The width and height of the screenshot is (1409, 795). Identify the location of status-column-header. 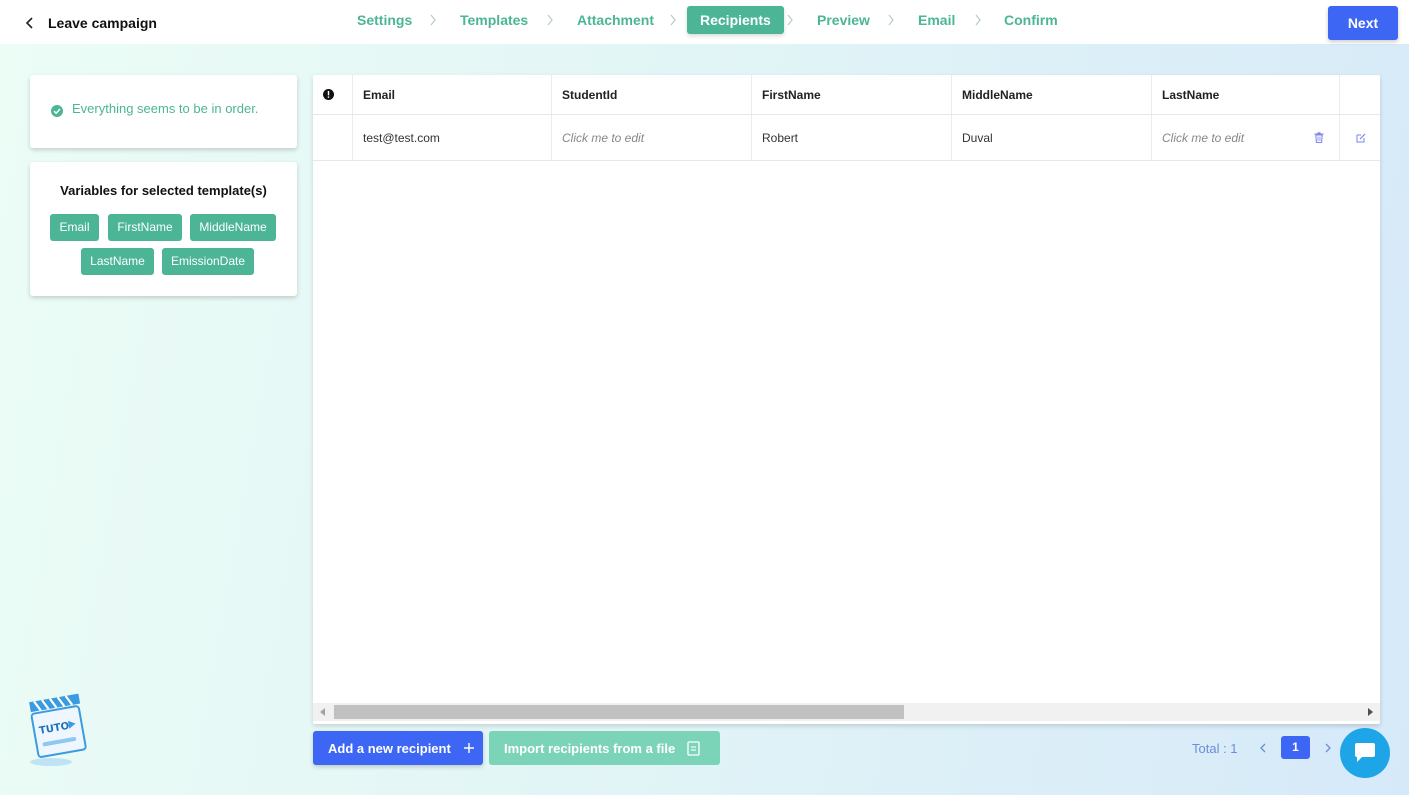
(333, 94).